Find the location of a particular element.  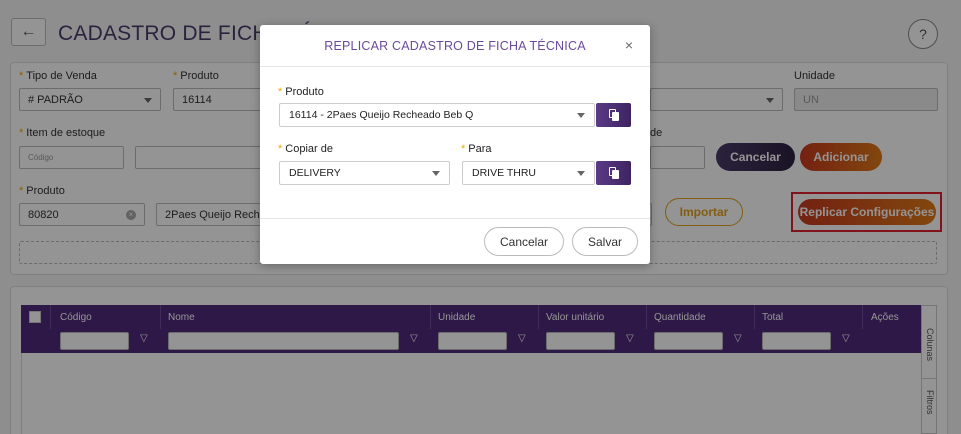

modal-copiar-label: * Copiar de is located at coordinates (305, 149).